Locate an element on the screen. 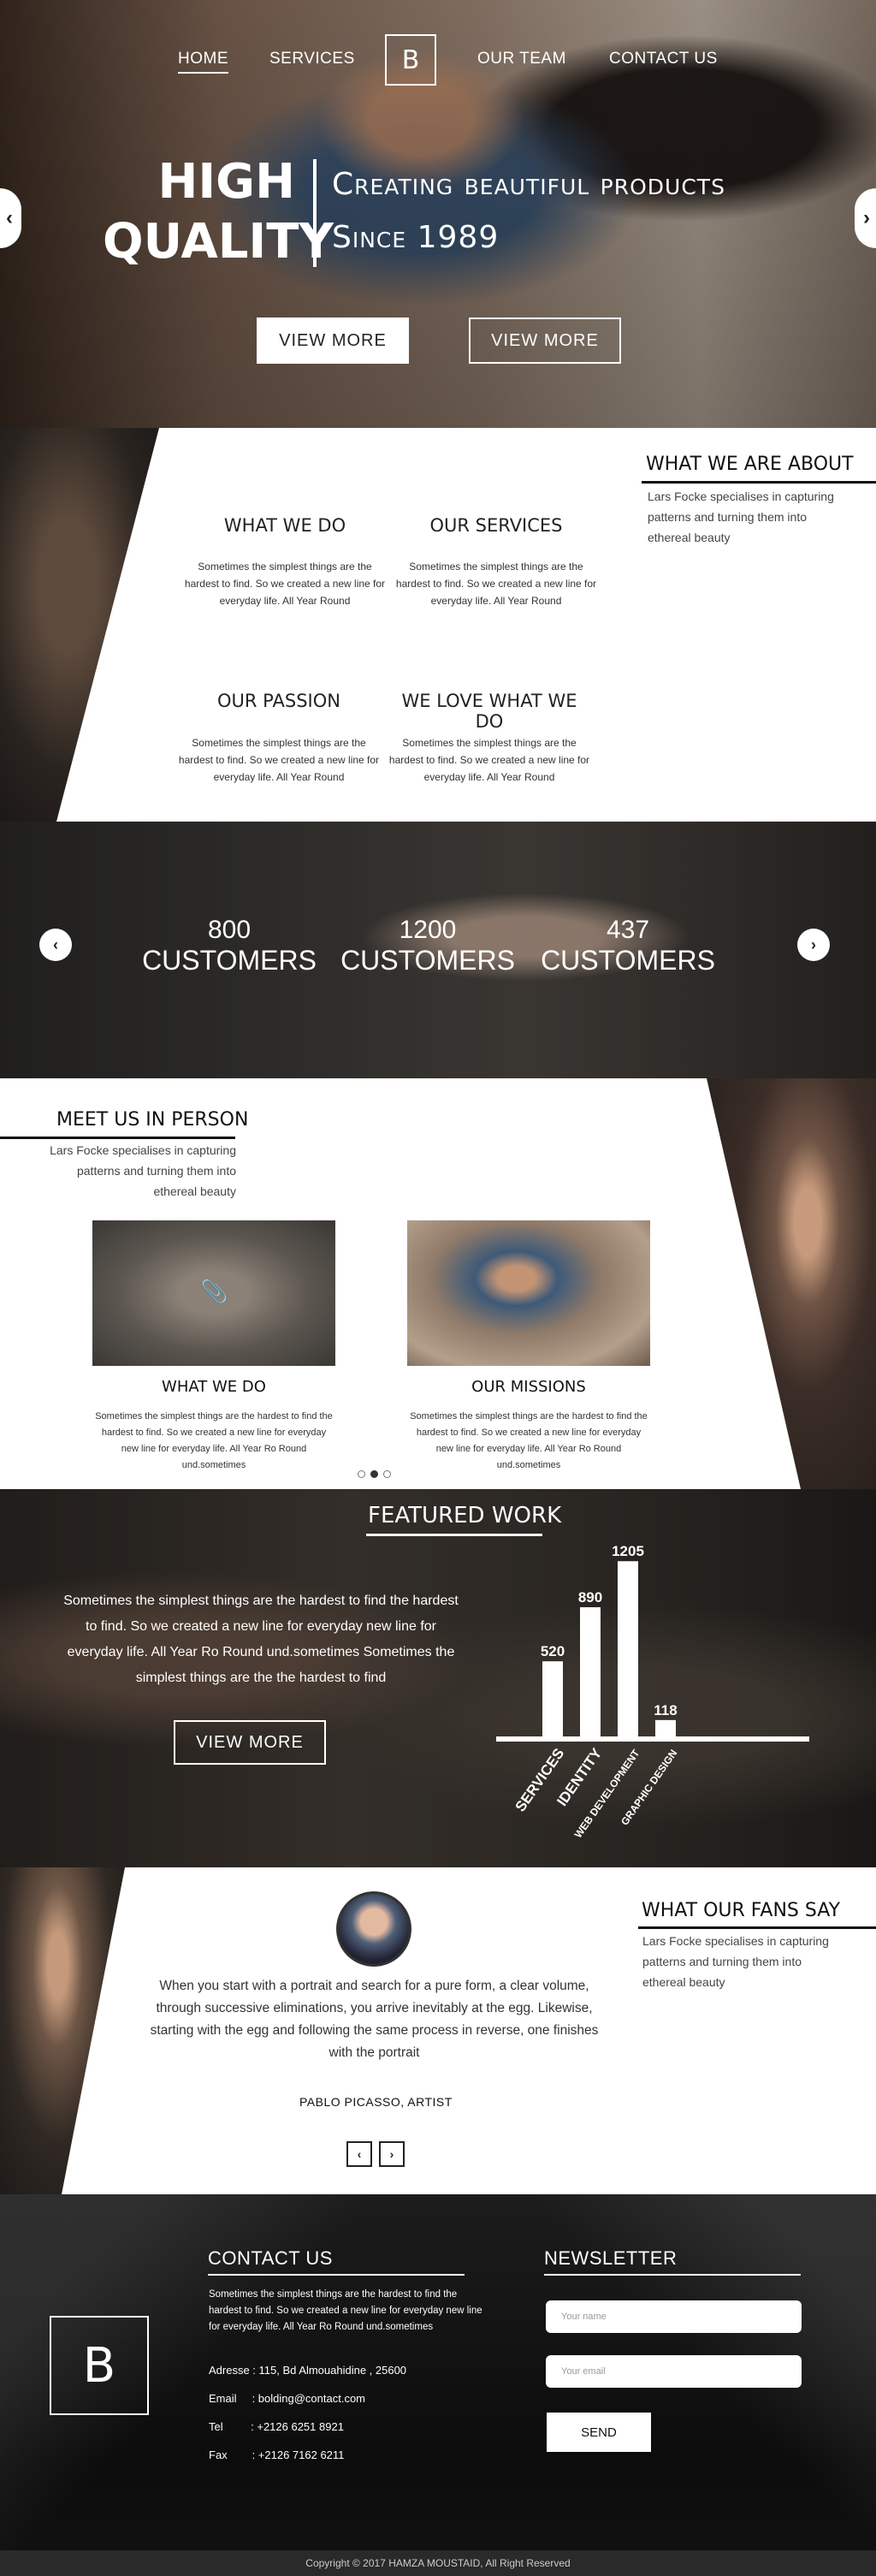 Image resolution: width=876 pixels, height=2576 pixels. card-image-our-missions is located at coordinates (528, 1293).